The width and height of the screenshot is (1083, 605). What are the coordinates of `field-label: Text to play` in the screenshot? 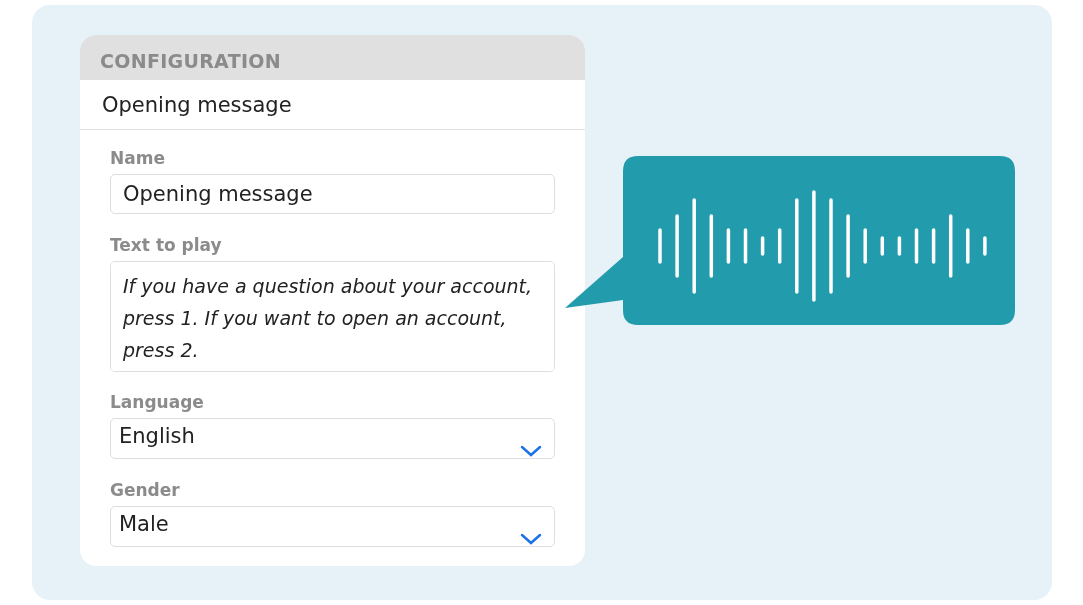 It's located at (166, 245).